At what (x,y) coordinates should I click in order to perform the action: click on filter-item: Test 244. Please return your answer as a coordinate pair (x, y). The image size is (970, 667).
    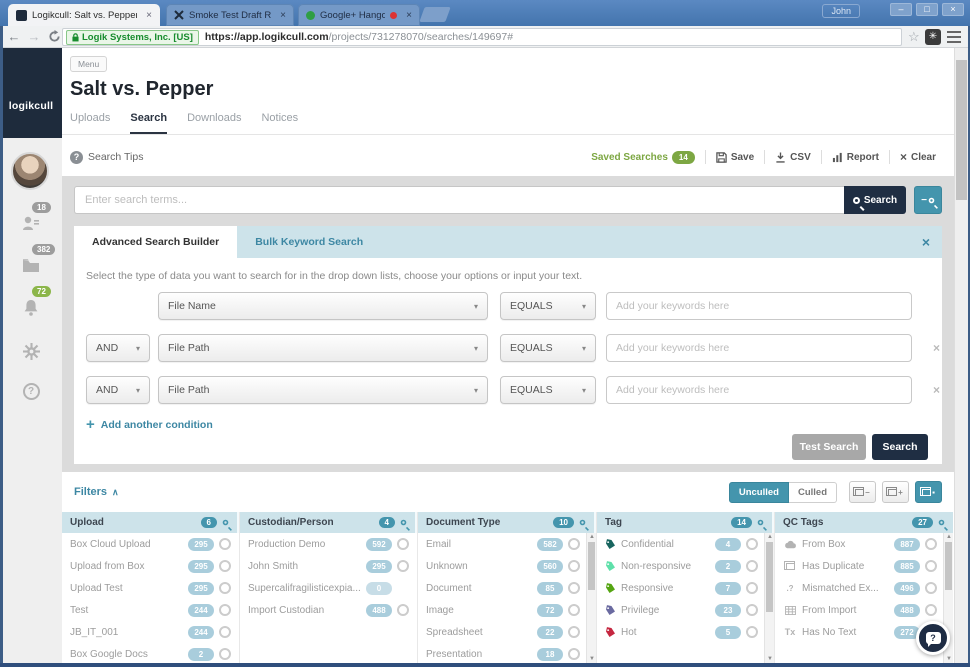
    Looking at the image, I should click on (150, 610).